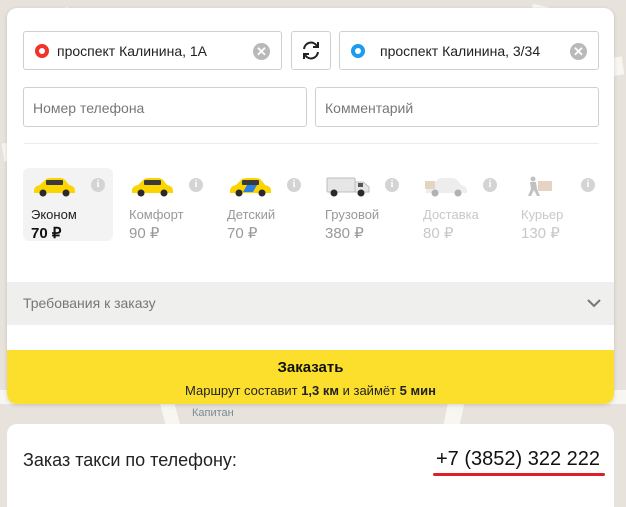  What do you see at coordinates (89, 108) in the screenshot?
I see `phone-placeholder: Номер телефона` at bounding box center [89, 108].